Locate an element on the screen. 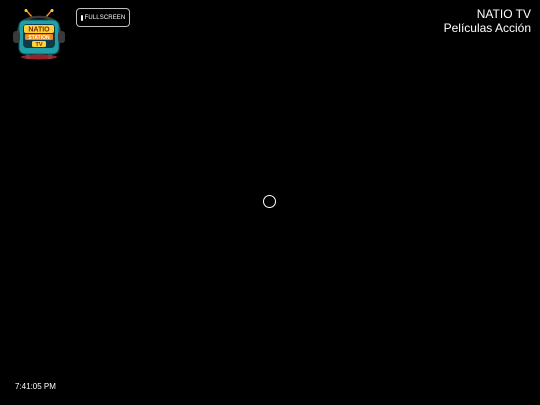 Image resolution: width=540 pixels, height=405 pixels. svg-text: NATIO is located at coordinates (39, 30).